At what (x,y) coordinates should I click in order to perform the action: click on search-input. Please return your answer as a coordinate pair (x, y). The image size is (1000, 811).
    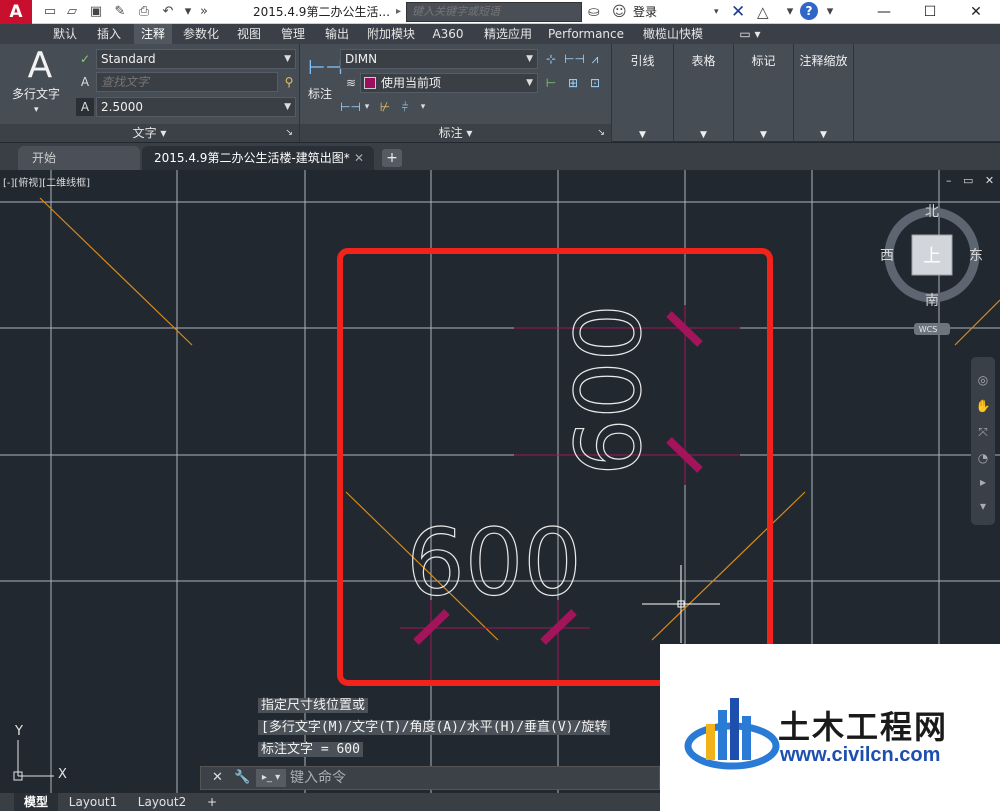
    Looking at the image, I should click on (494, 12).